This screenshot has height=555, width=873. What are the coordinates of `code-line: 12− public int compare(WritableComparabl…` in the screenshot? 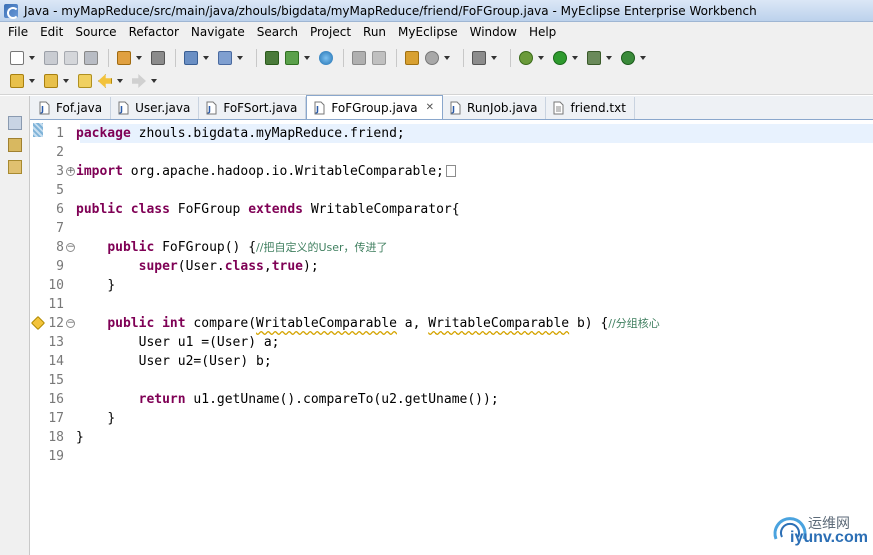 It's located at (451, 323).